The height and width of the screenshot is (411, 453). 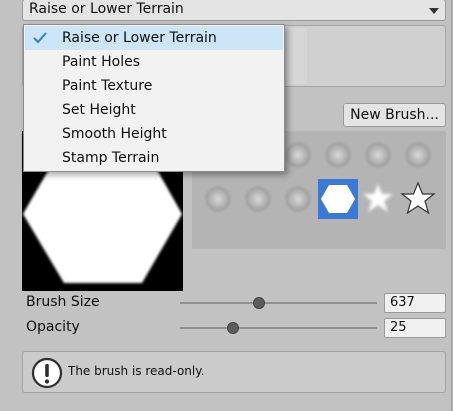 I want to click on brush-size-track, so click(x=278, y=303).